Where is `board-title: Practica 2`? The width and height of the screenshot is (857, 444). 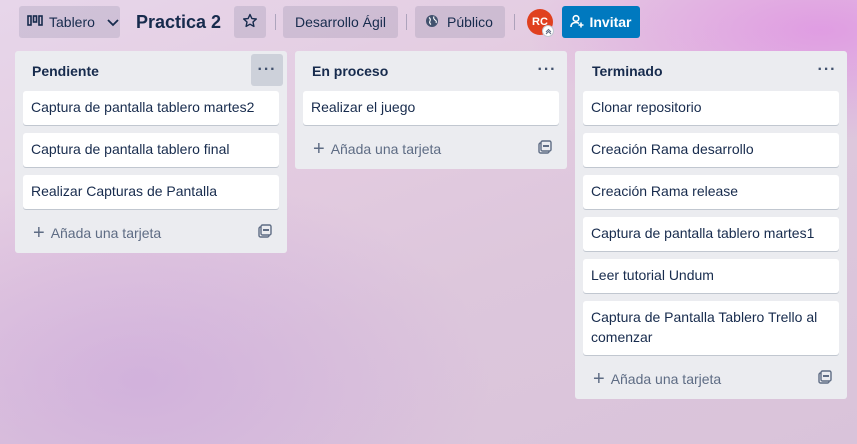
board-title: Practica 2 is located at coordinates (178, 22).